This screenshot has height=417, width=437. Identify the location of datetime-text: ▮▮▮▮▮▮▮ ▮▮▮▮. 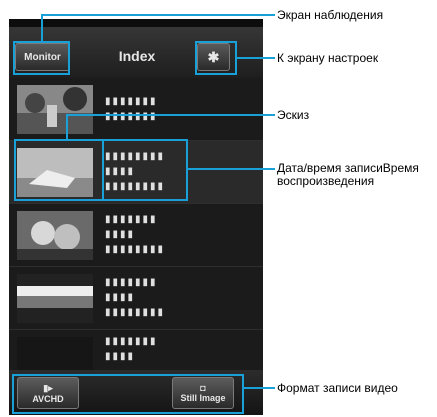
(131, 349).